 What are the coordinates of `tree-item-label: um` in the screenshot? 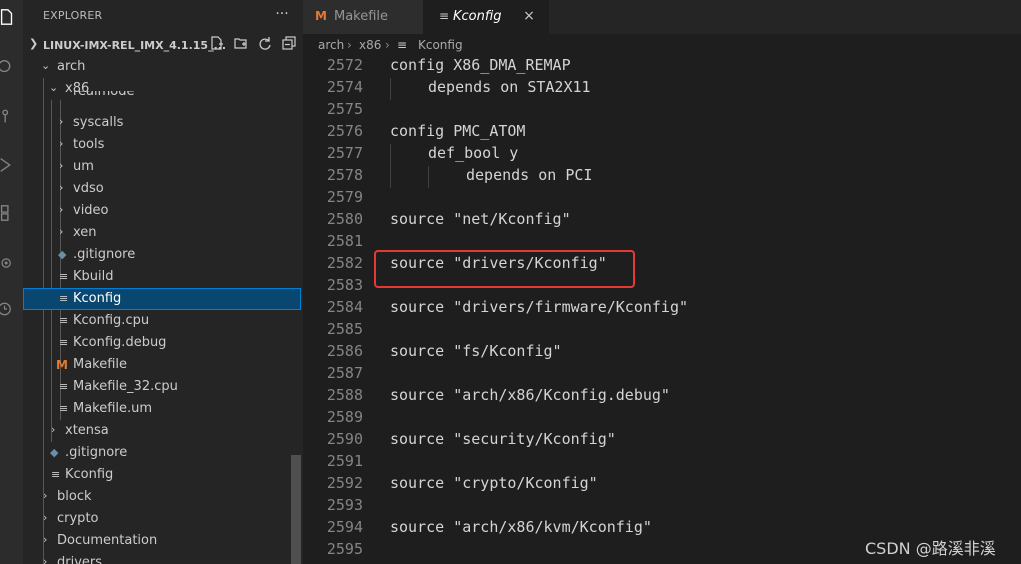 It's located at (83, 166).